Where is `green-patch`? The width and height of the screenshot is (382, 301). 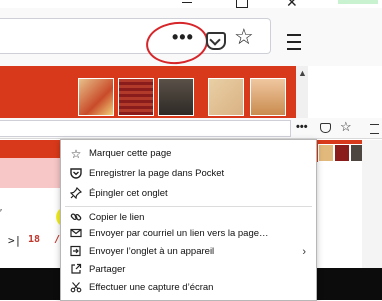
green-patch is located at coordinates (358, 2).